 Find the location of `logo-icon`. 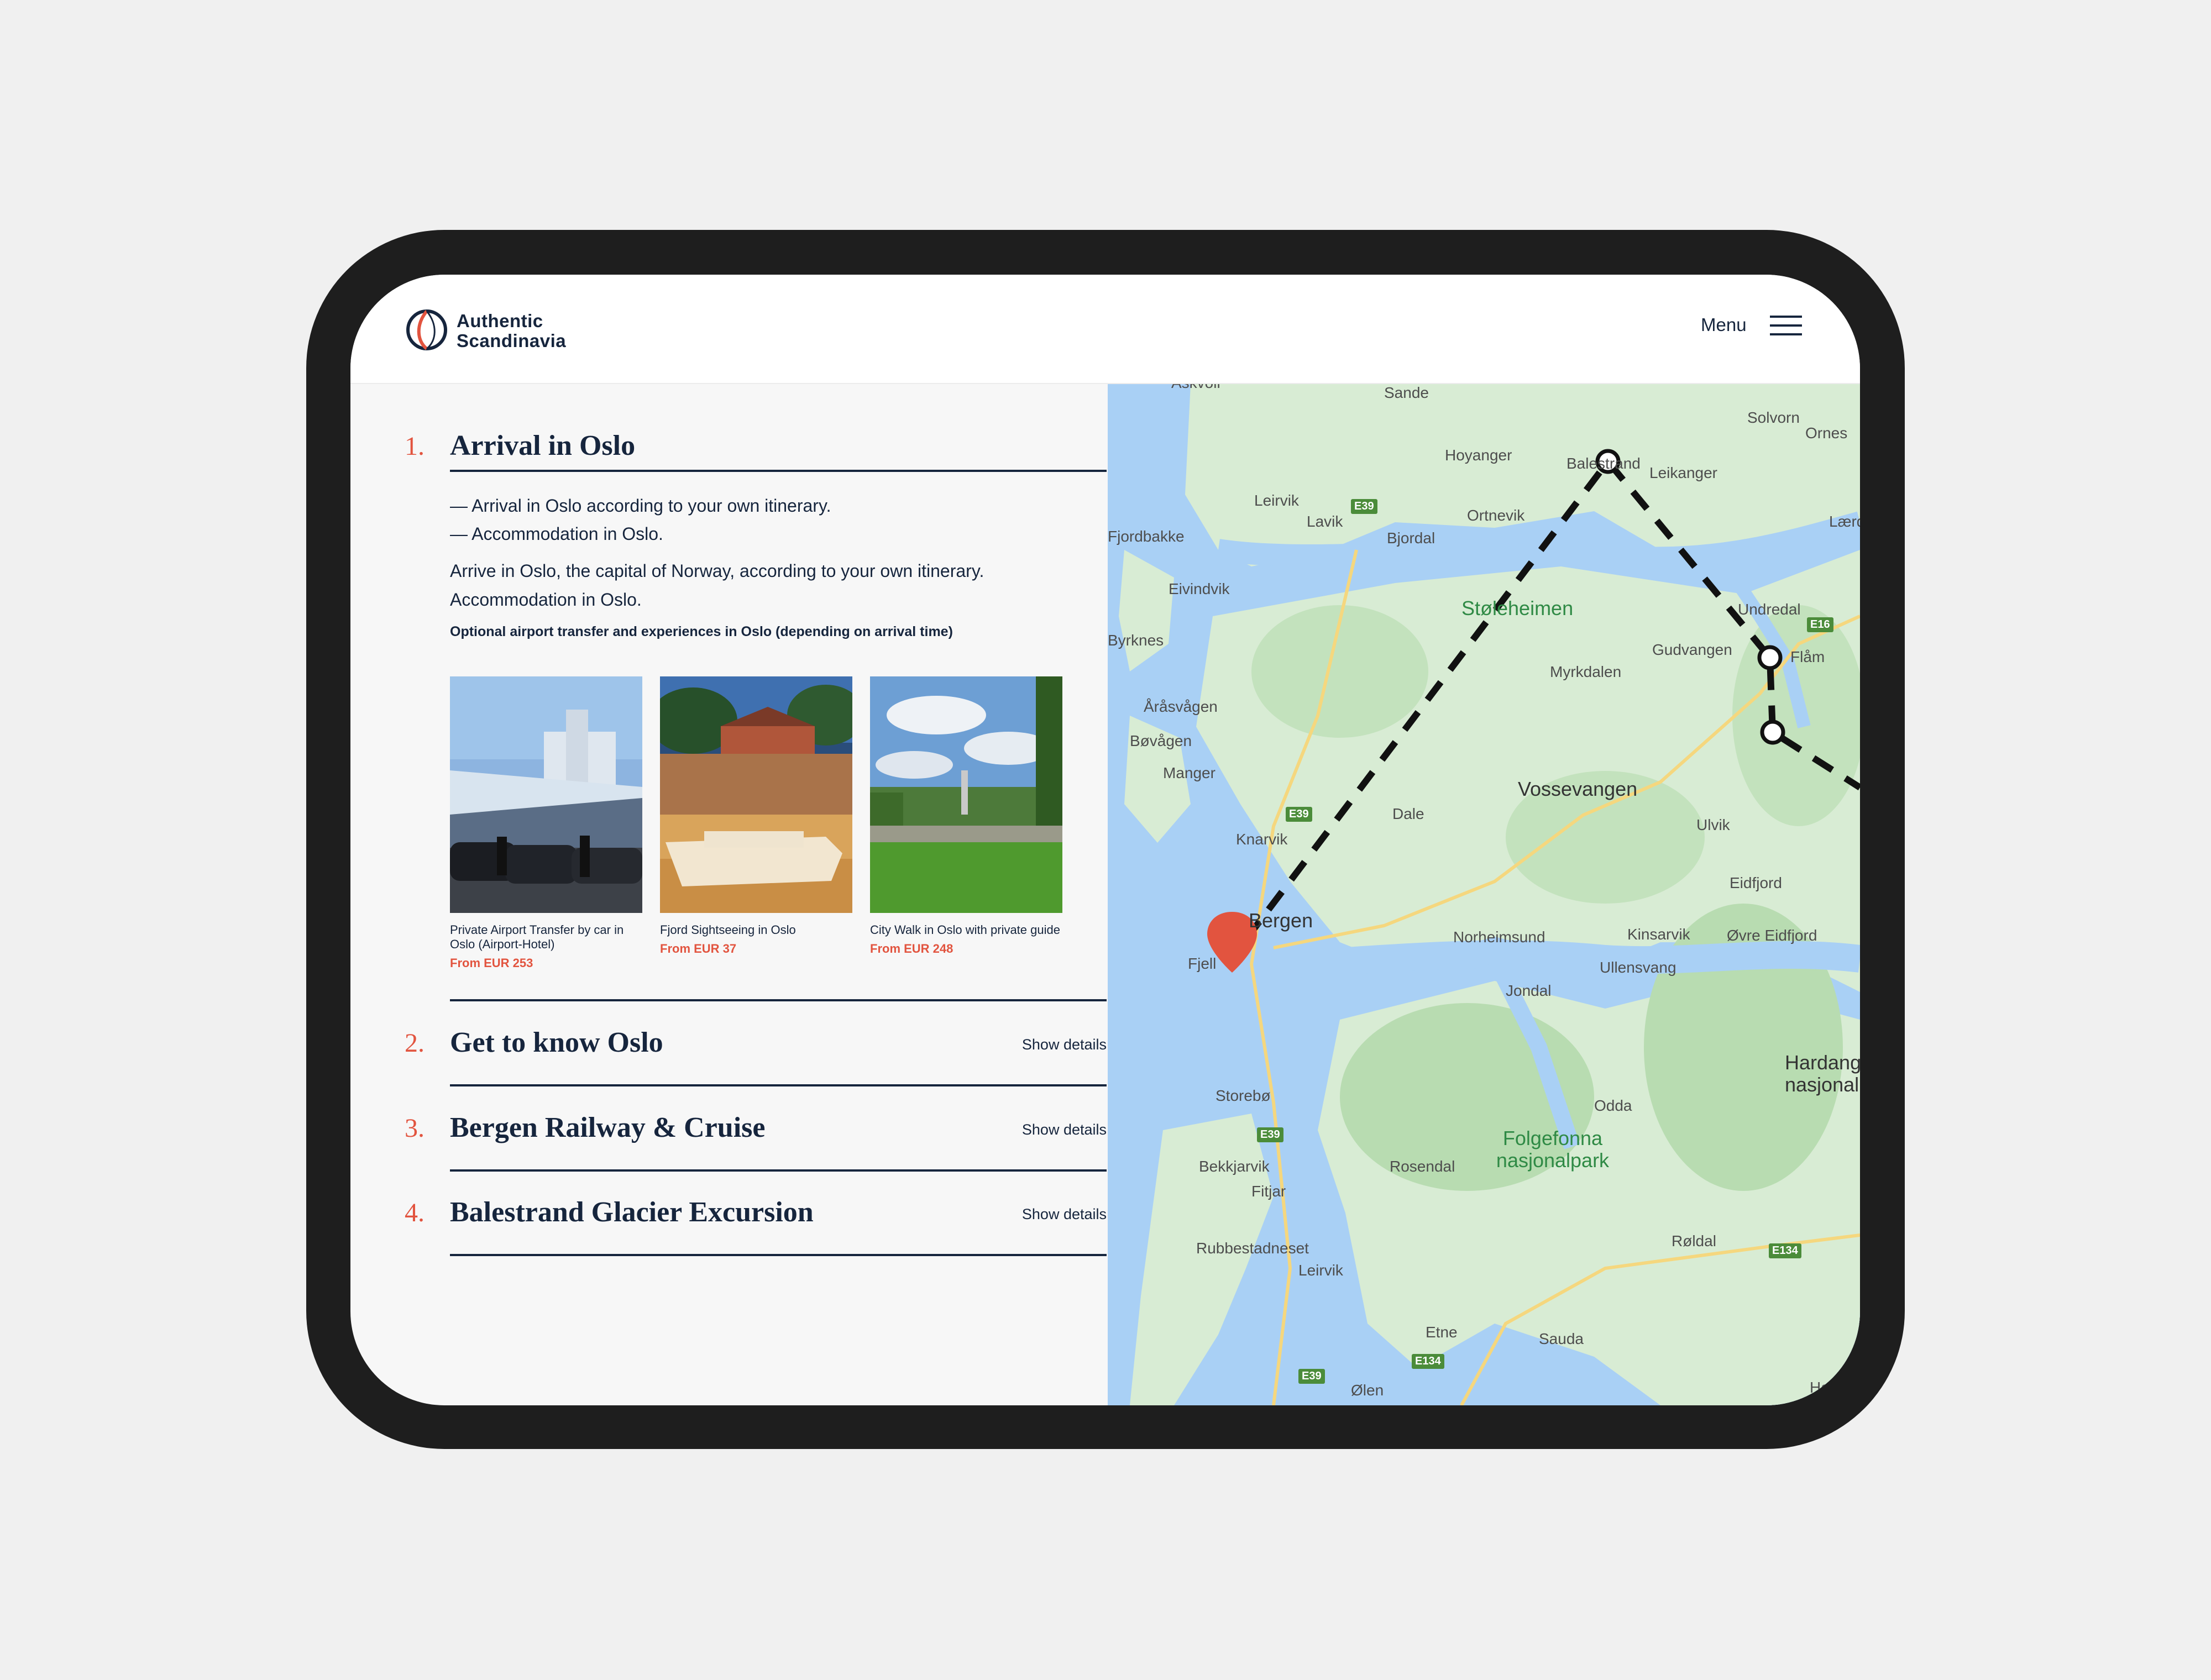

logo-icon is located at coordinates (427, 330).